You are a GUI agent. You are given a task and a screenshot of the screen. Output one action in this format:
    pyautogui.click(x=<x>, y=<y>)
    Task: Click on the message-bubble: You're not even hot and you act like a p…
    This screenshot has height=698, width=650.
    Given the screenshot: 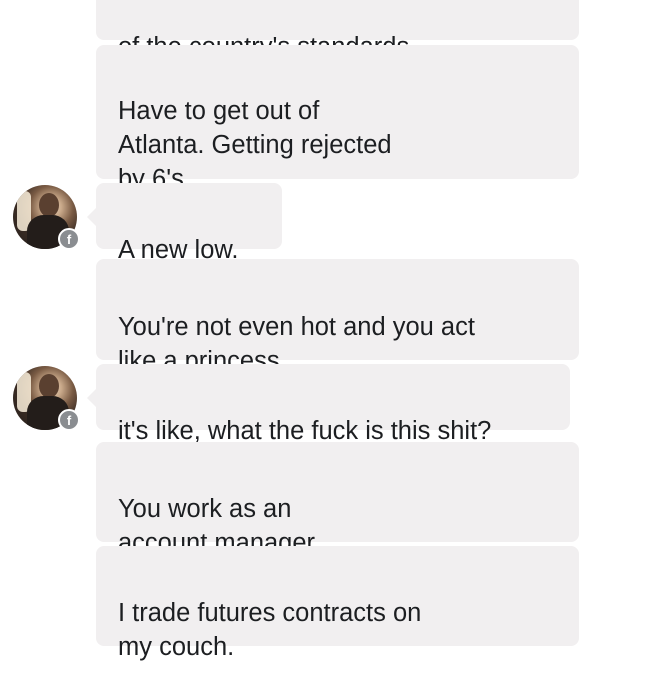 What is the action you would take?
    pyautogui.click(x=337, y=317)
    